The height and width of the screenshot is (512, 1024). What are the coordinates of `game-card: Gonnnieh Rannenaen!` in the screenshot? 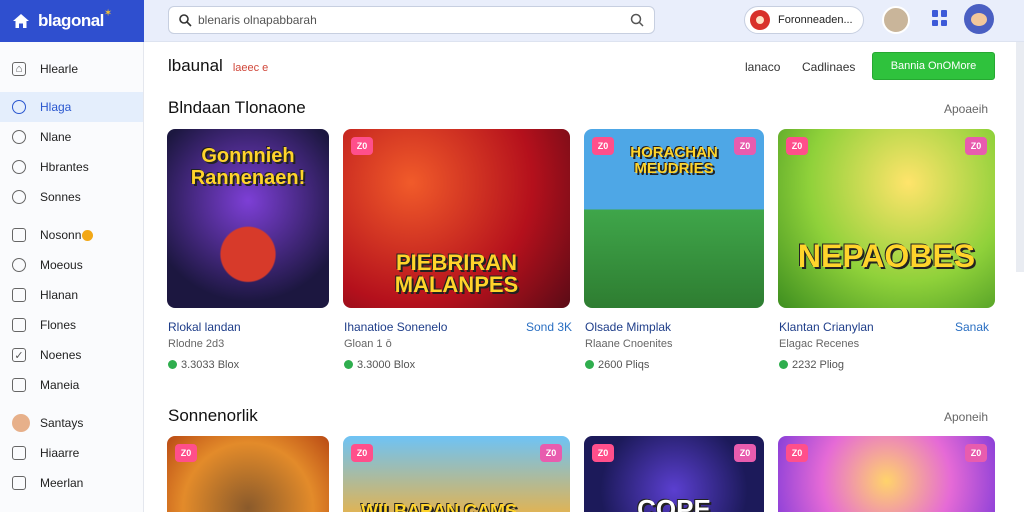 It's located at (248, 218).